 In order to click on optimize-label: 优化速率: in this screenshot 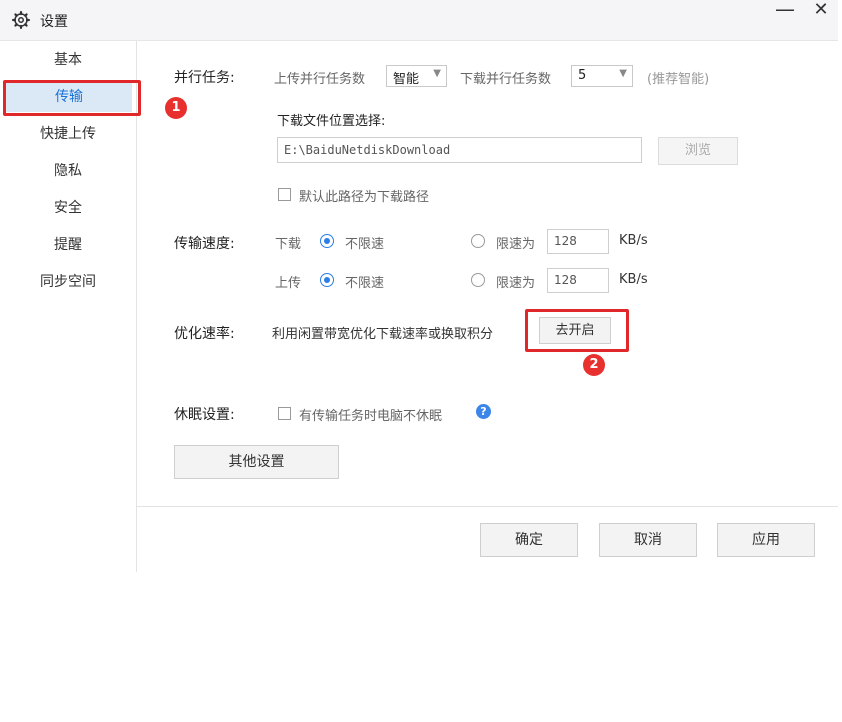, I will do `click(204, 334)`.